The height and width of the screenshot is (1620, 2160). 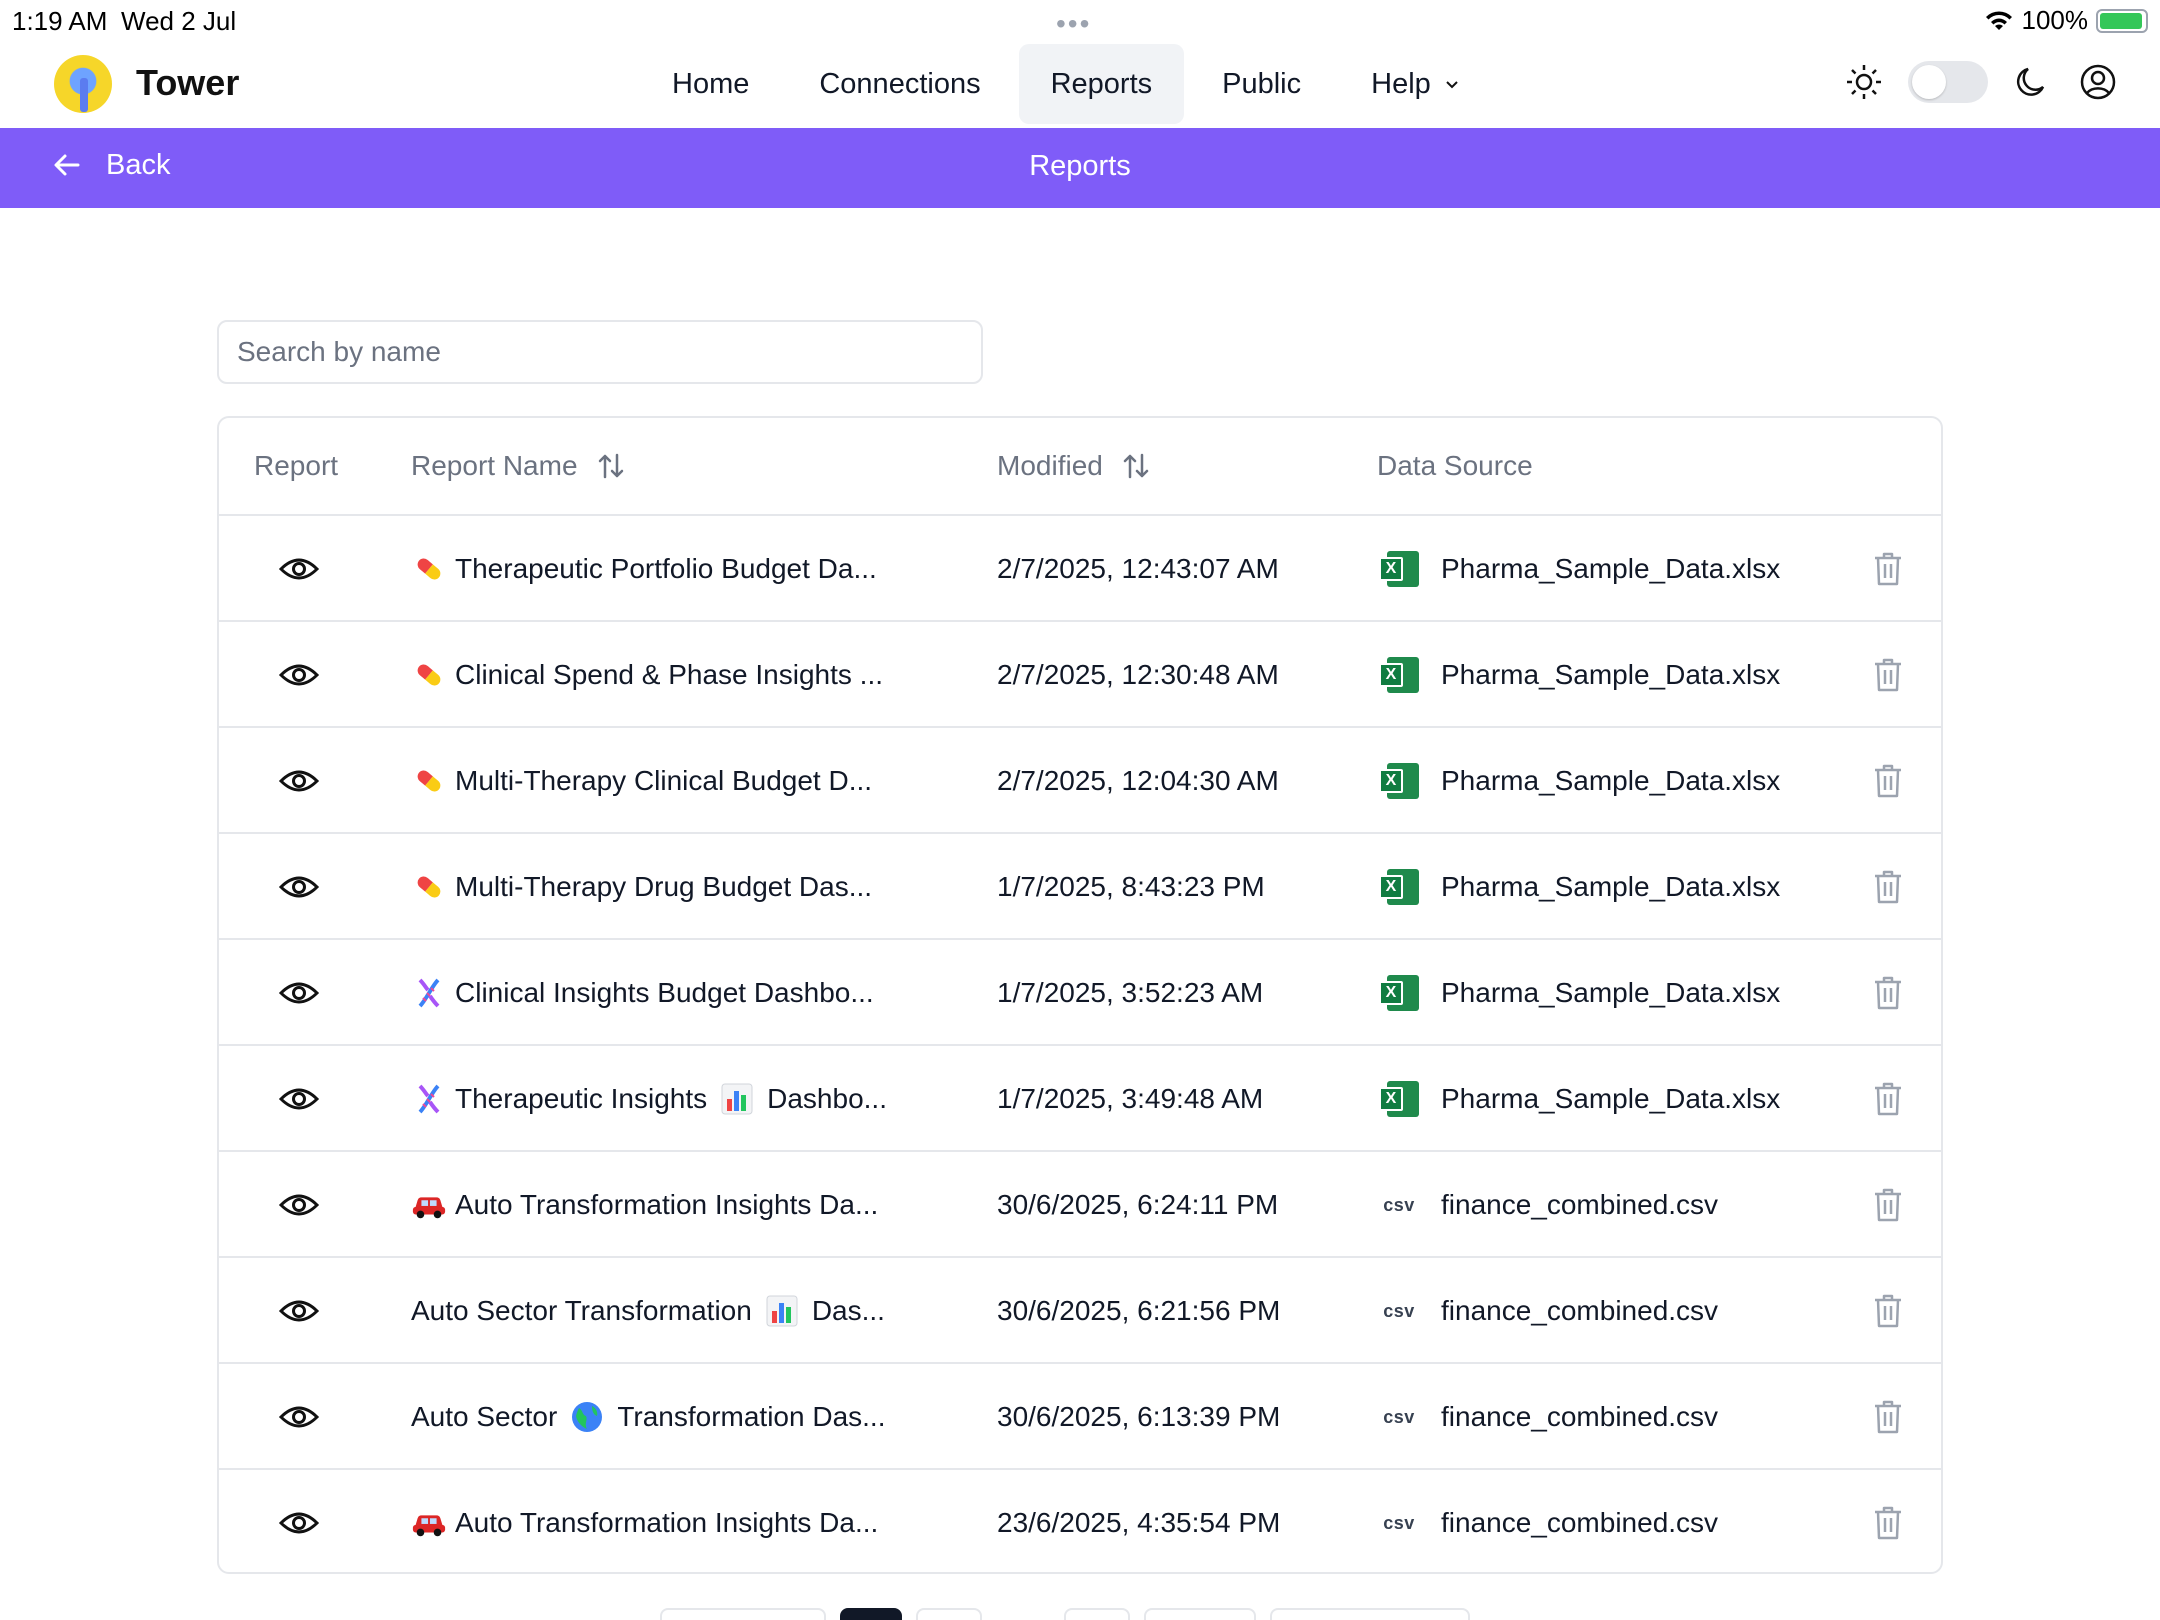 I want to click on status-bar: 1:19 AM Wed 2 Jul ••• 100%, so click(x=1080, y=20).